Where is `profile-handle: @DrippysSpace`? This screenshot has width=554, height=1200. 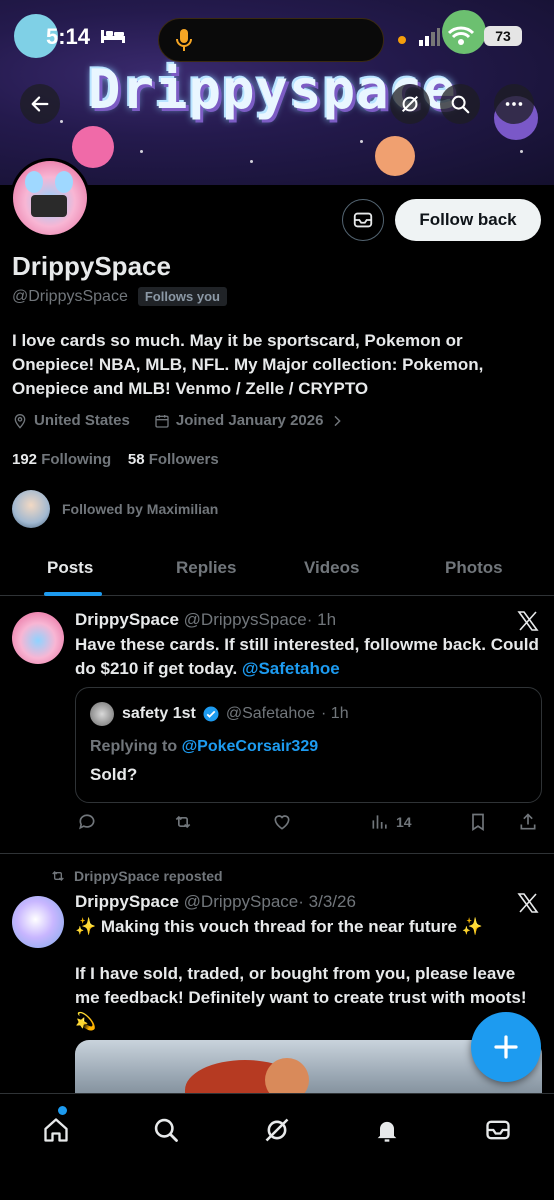
profile-handle: @DrippysSpace is located at coordinates (70, 296).